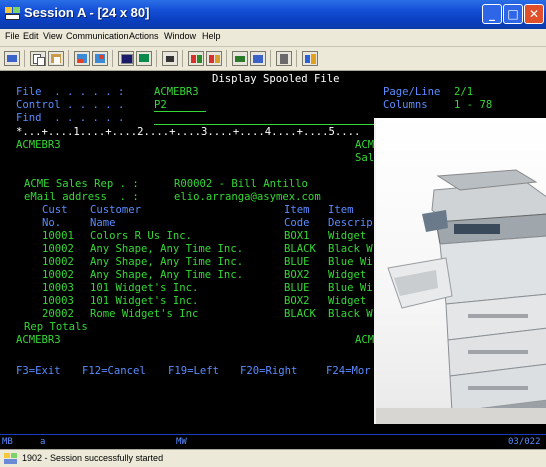 This screenshot has height=467, width=546. Describe the element at coordinates (348, 371) in the screenshot. I see `fkey-more: F24=Mor` at that location.